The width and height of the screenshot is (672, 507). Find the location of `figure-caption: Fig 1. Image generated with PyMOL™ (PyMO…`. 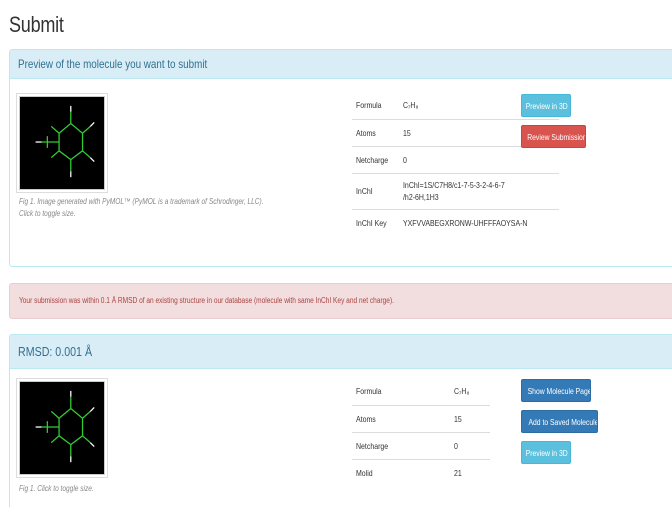

figure-caption: Fig 1. Image generated with PyMOL™ (PyMO… is located at coordinates (141, 207).